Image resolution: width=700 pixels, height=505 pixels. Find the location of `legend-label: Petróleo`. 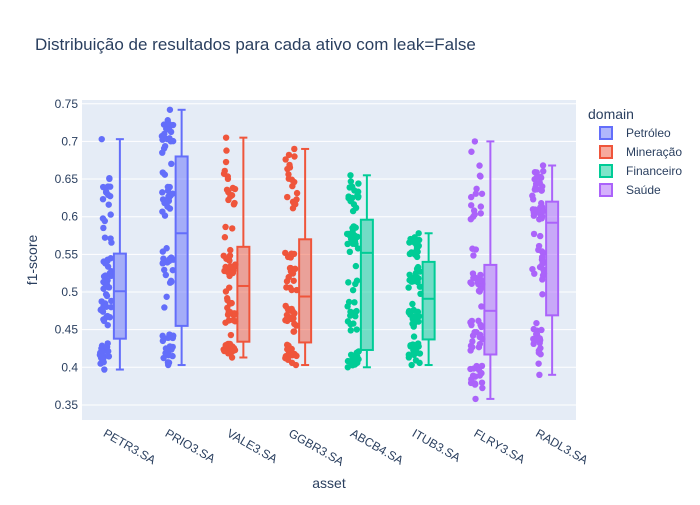

legend-label: Petróleo is located at coordinates (648, 133).